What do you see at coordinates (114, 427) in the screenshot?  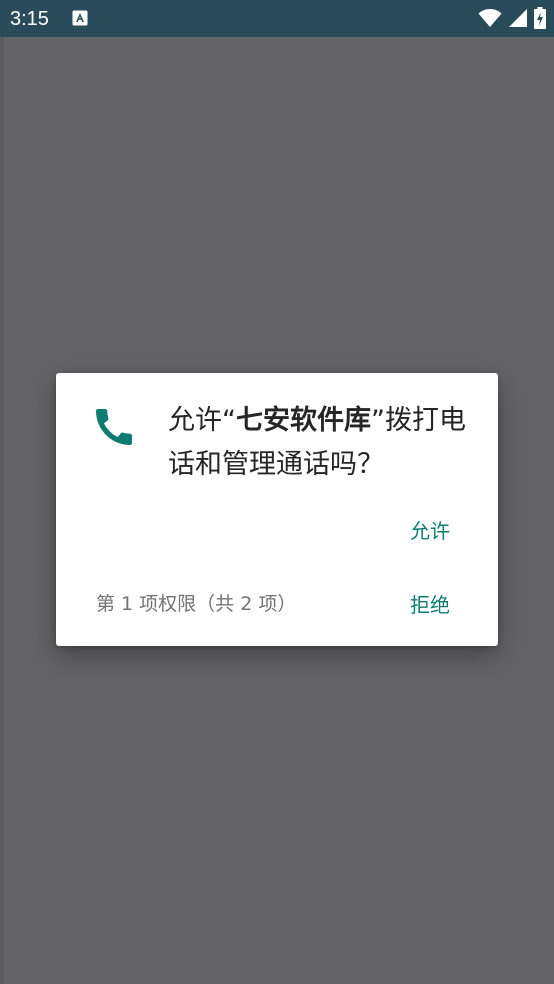 I see `phone-icon` at bounding box center [114, 427].